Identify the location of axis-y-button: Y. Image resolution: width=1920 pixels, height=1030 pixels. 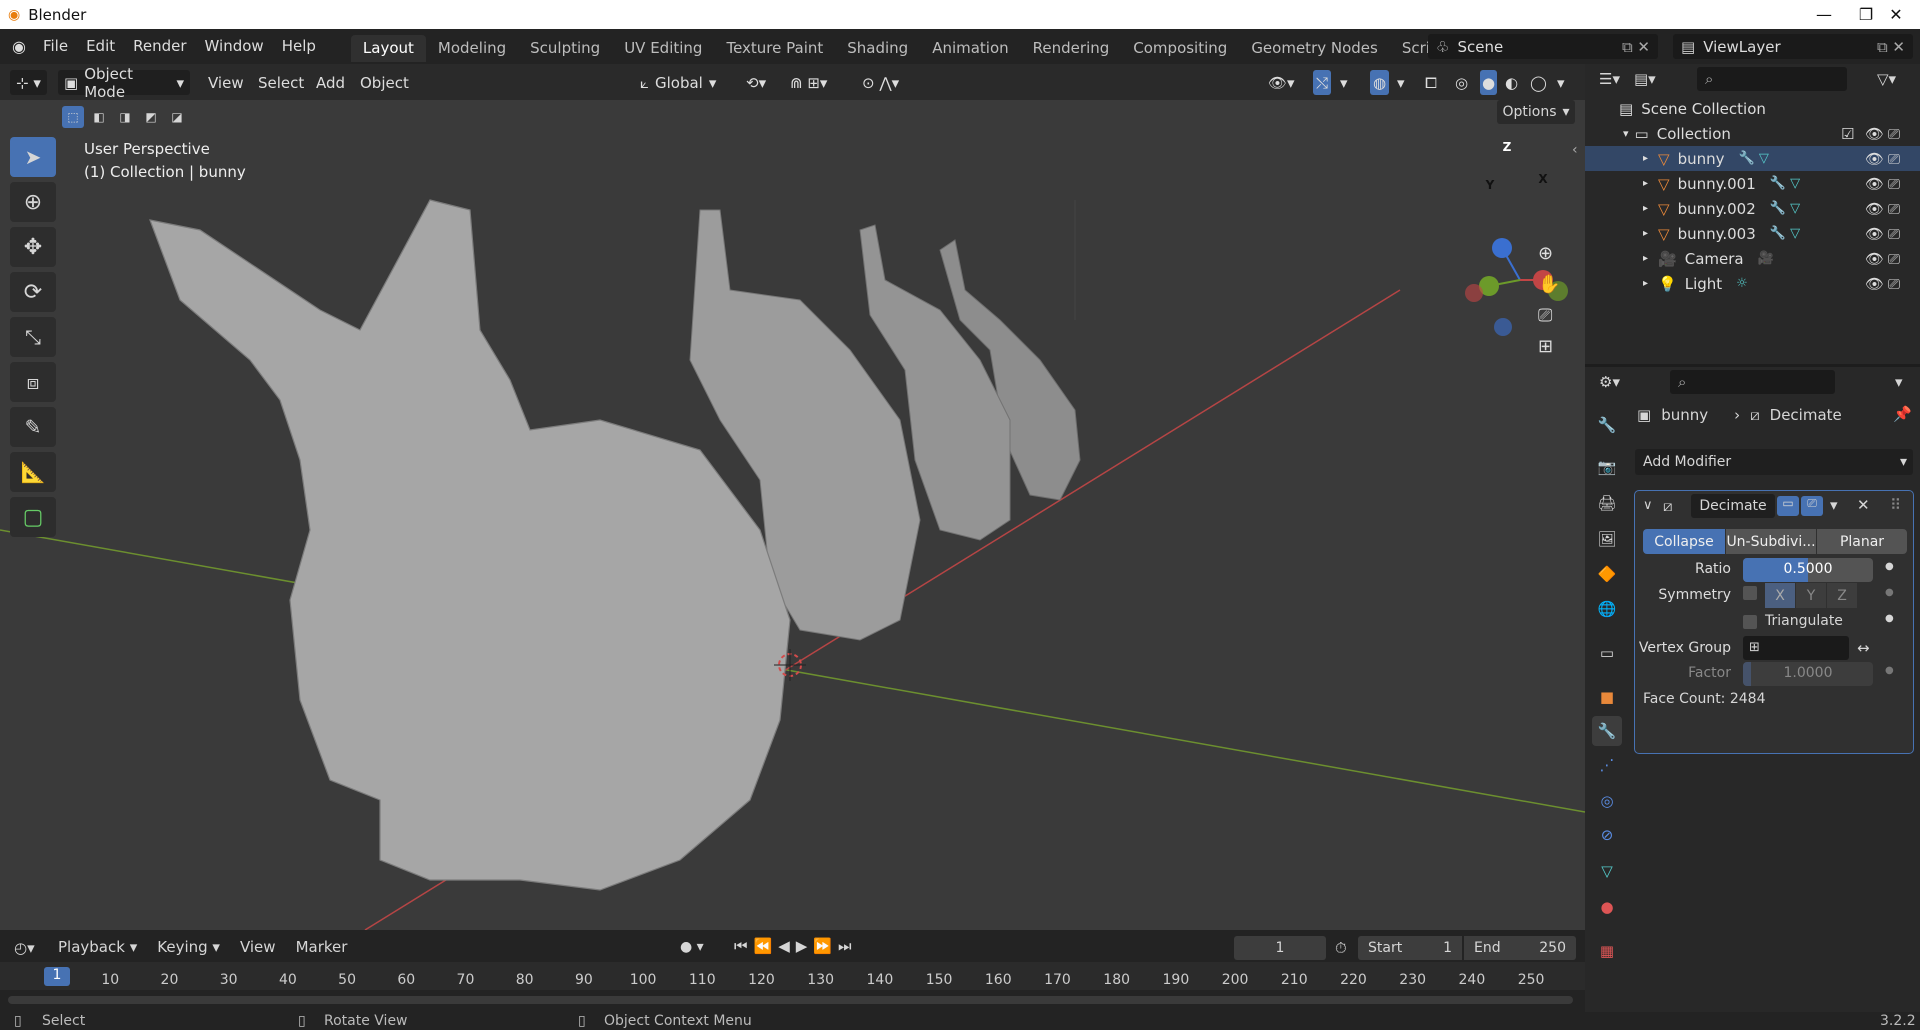
(1811, 595).